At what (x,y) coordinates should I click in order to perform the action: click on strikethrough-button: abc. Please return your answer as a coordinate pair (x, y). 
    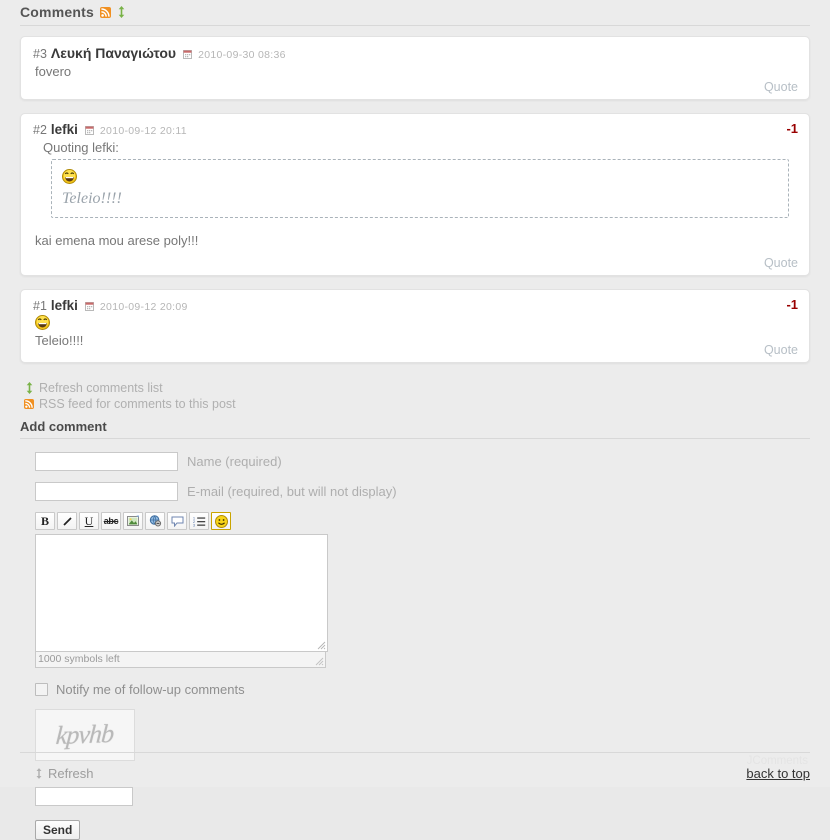
    Looking at the image, I should click on (111, 521).